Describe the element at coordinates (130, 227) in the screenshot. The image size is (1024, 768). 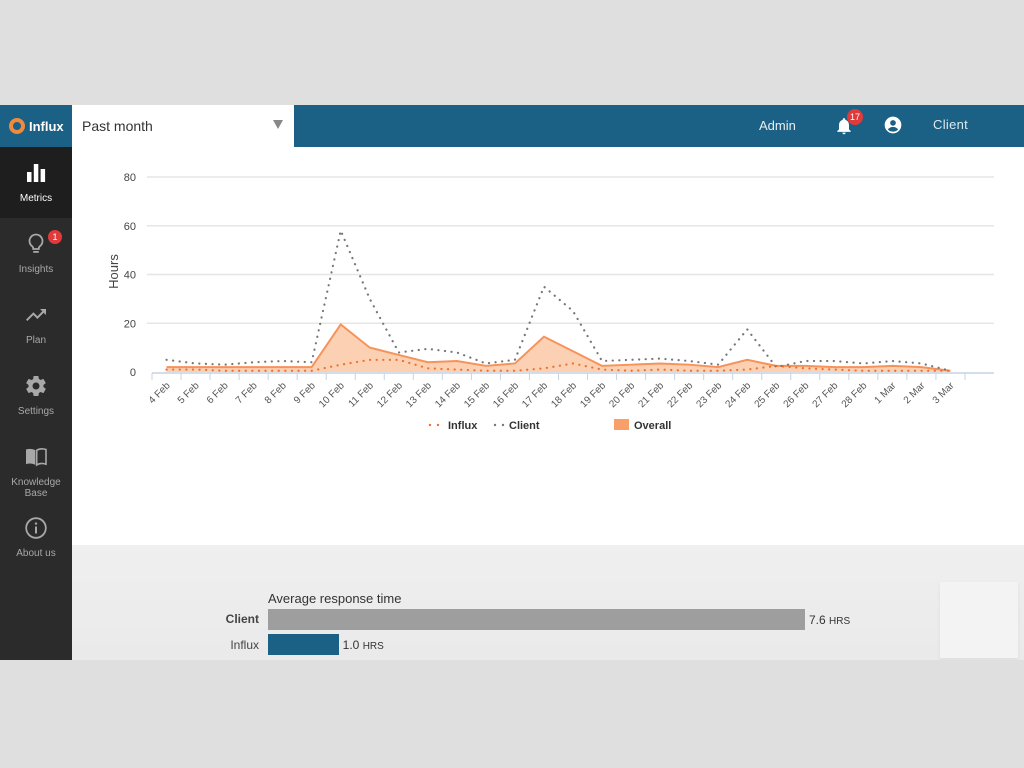
I see `y-tick-label: 60` at that location.